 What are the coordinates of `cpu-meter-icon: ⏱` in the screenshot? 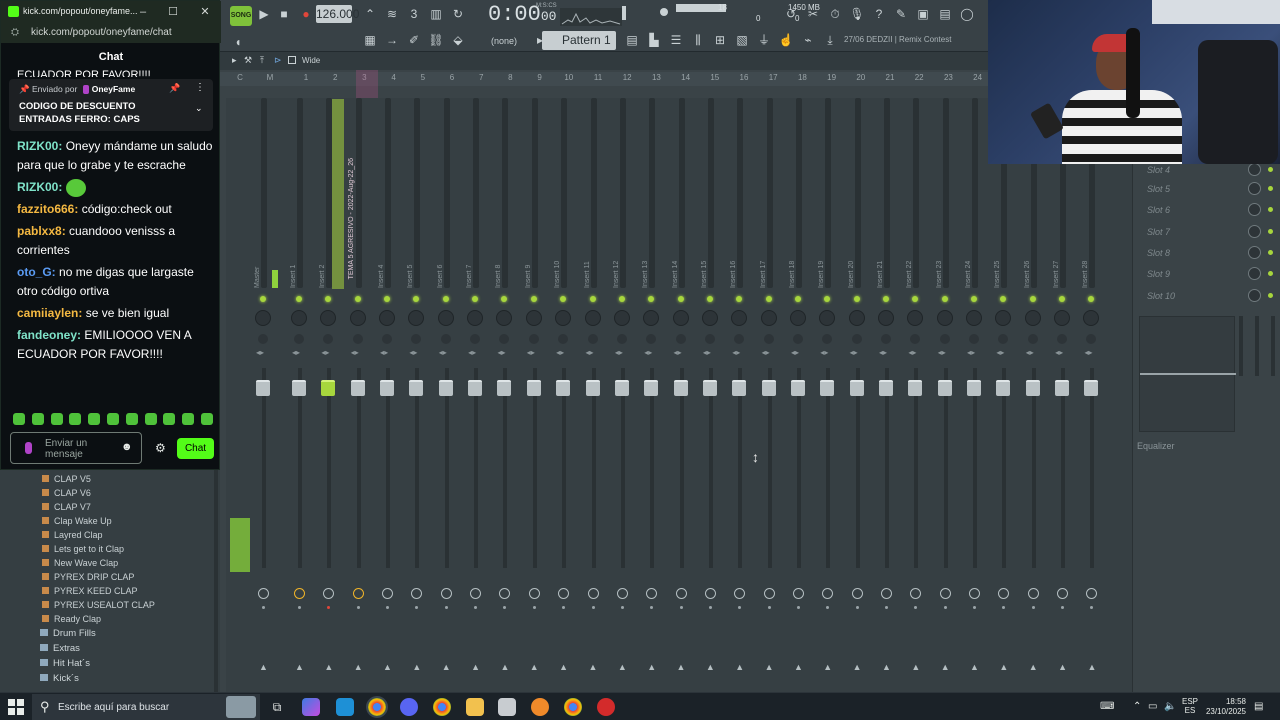 It's located at (835, 14).